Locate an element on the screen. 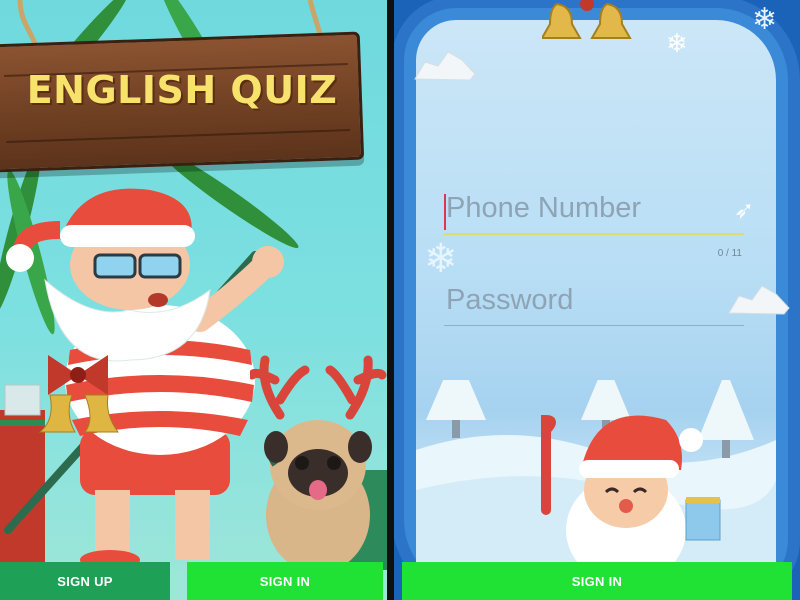 The image size is (800, 600). sign-up-button: SIGN UP is located at coordinates (85, 581).